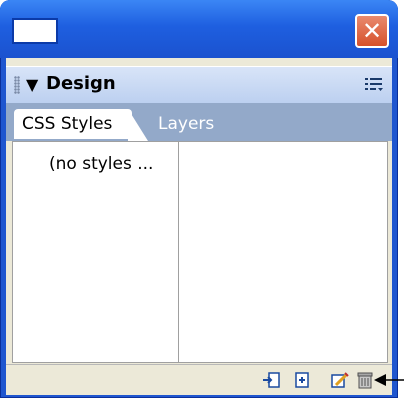  What do you see at coordinates (365, 380) in the screenshot?
I see `delete-icon` at bounding box center [365, 380].